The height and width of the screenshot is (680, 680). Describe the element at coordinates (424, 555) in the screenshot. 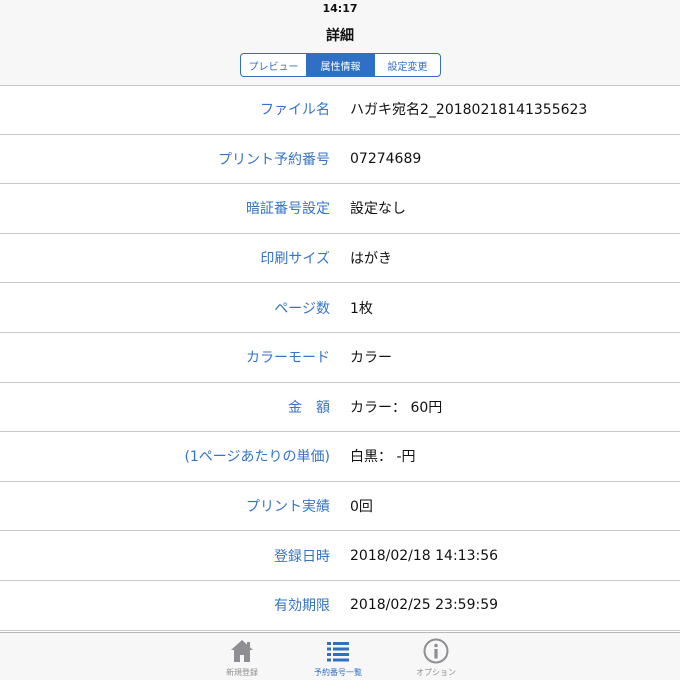

I see `row-value: 2018/02/18 14:13:56` at that location.